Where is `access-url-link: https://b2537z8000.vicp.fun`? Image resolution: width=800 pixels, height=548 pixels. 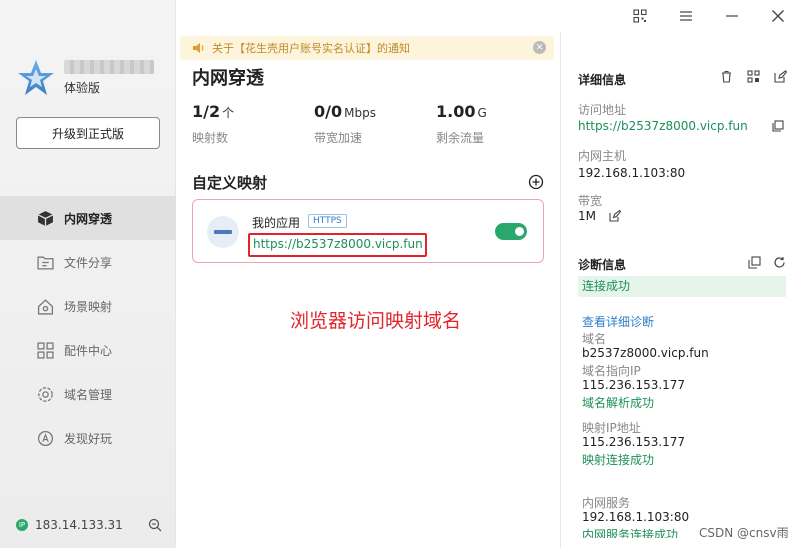
access-url-link: https://b2537z8000.vicp.fun is located at coordinates (663, 126).